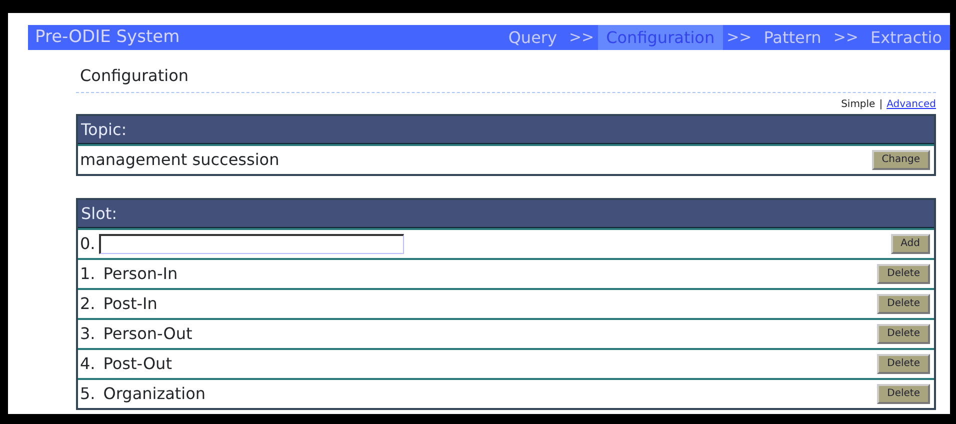 This screenshot has height=424, width=956. I want to click on slot-name: Person-Out, so click(148, 334).